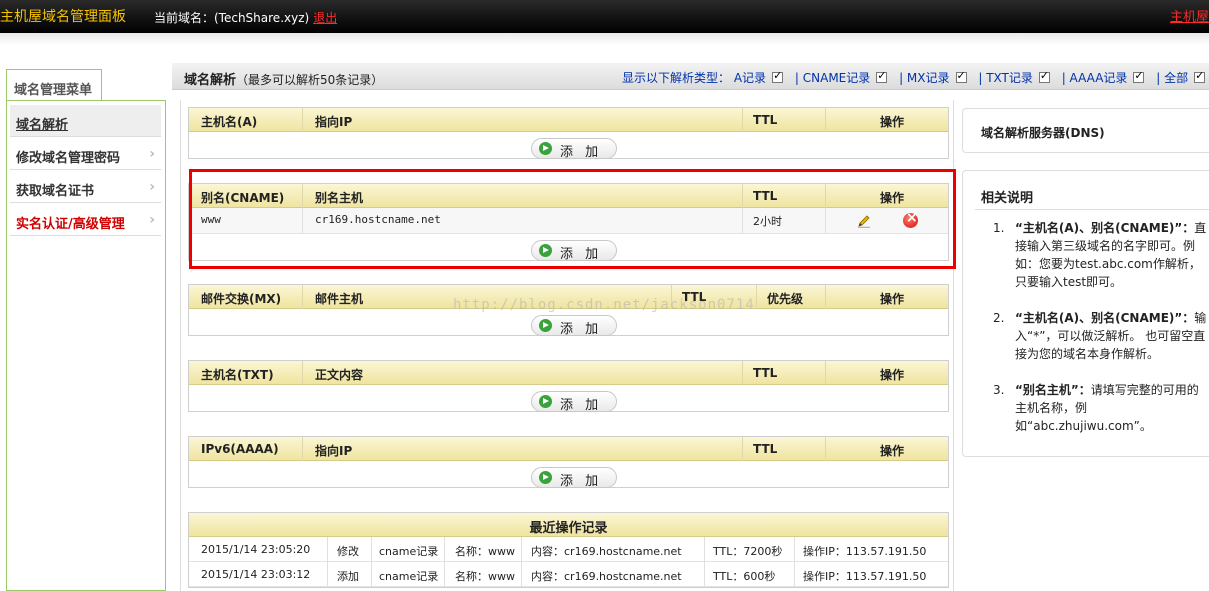 The image size is (1209, 591). I want to click on col-host: 主机名(TXT), so click(237, 375).